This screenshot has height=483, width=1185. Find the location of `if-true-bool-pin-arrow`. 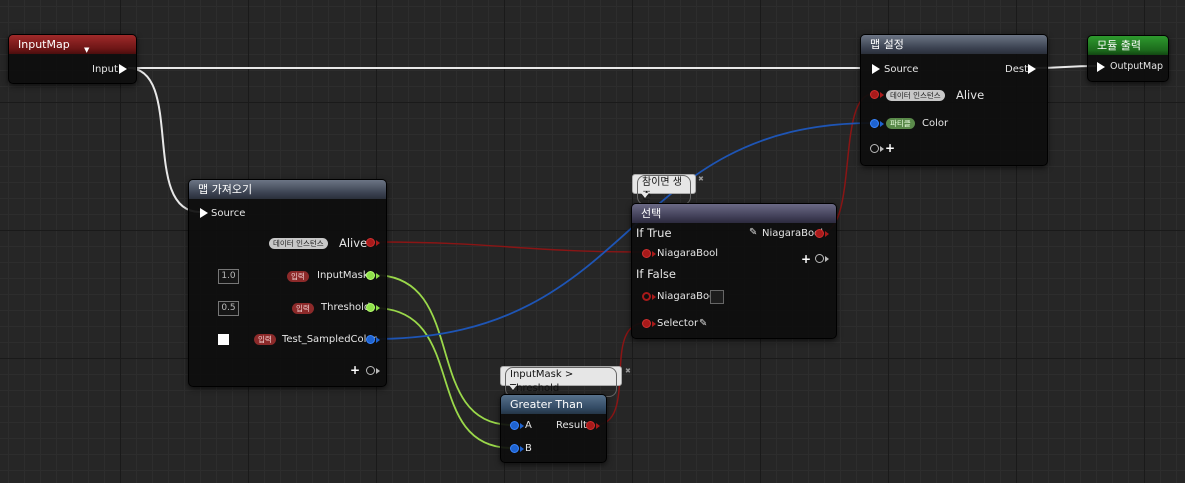

if-true-bool-pin-arrow is located at coordinates (654, 254).